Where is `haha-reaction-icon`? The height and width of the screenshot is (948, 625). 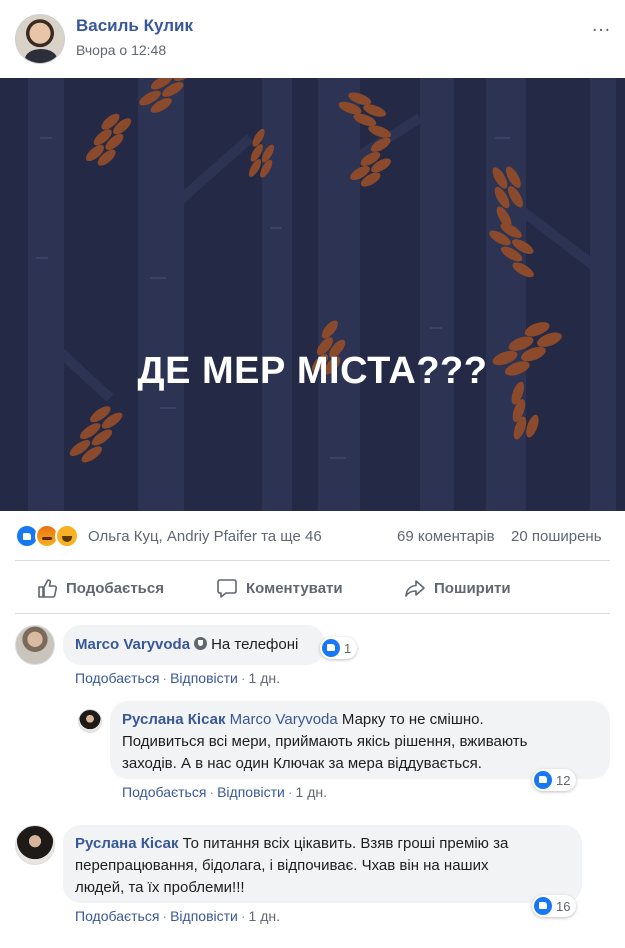 haha-reaction-icon is located at coordinates (67, 536).